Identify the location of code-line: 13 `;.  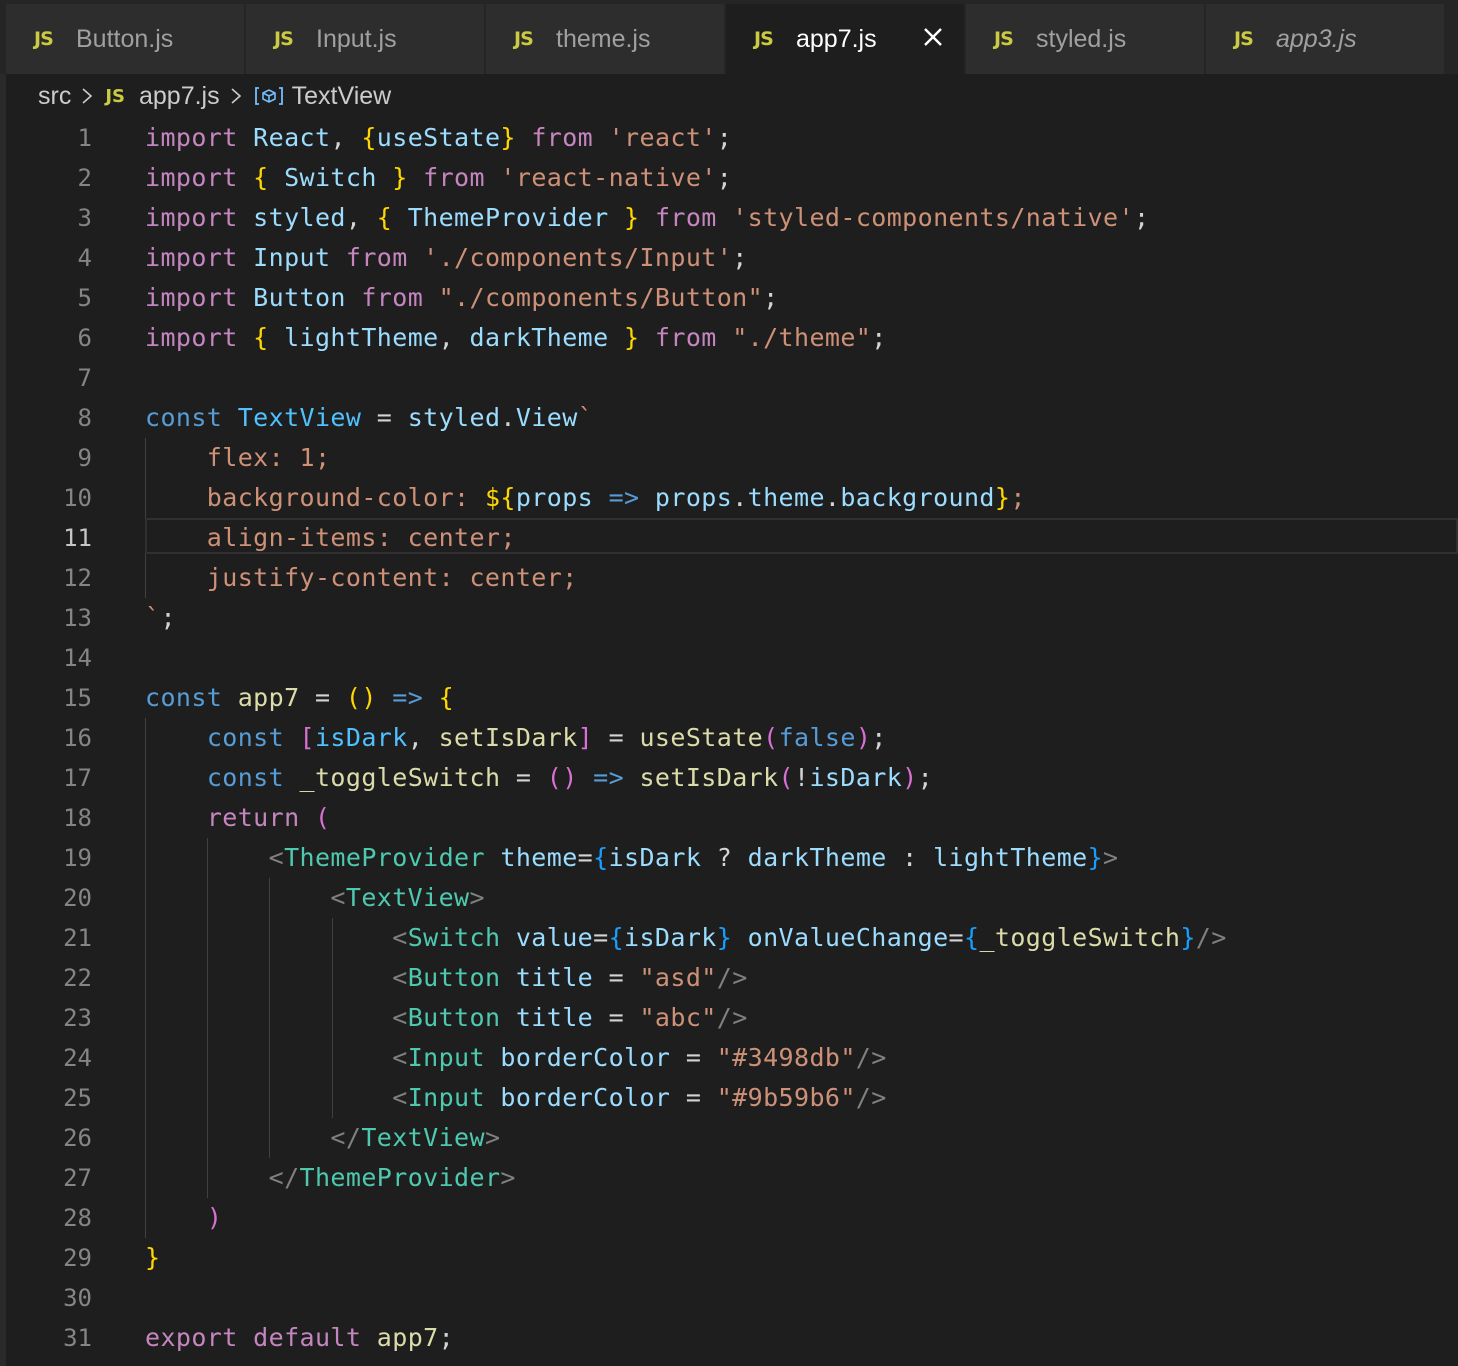
(729, 618).